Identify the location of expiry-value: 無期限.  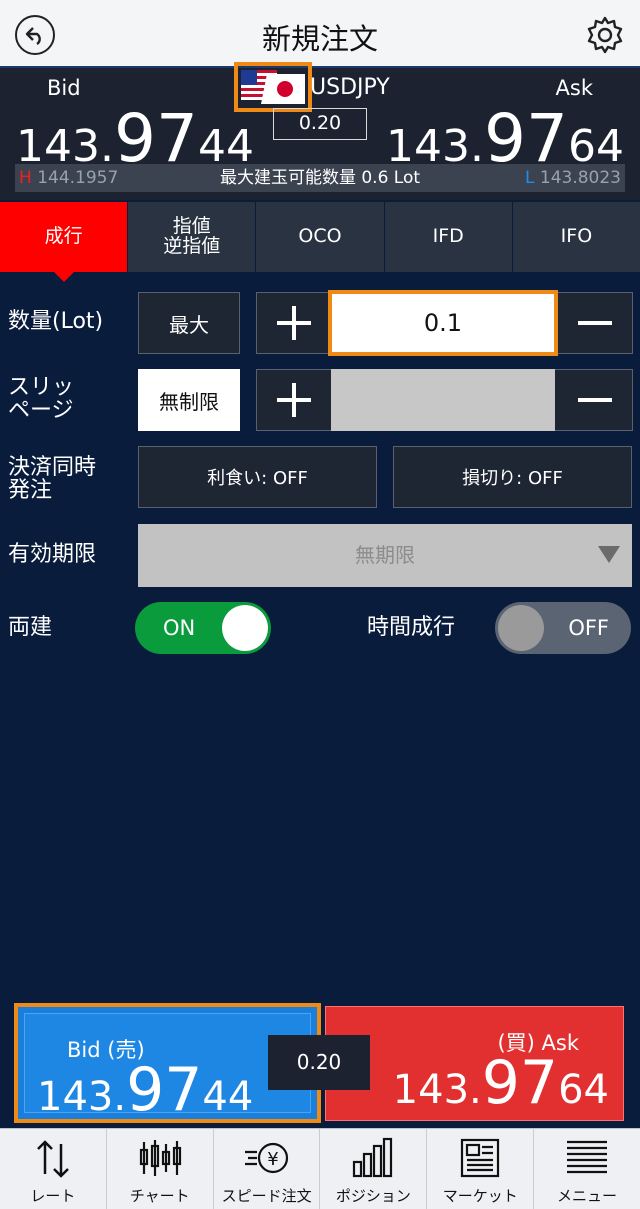
(385, 555).